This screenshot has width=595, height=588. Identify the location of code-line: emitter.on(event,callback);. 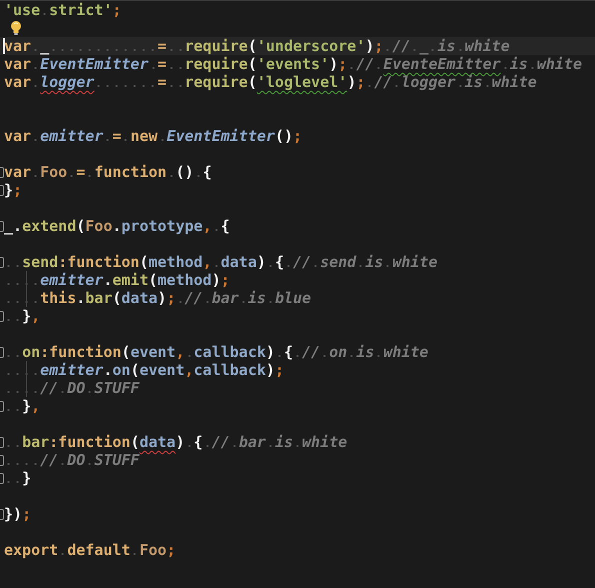
(144, 370).